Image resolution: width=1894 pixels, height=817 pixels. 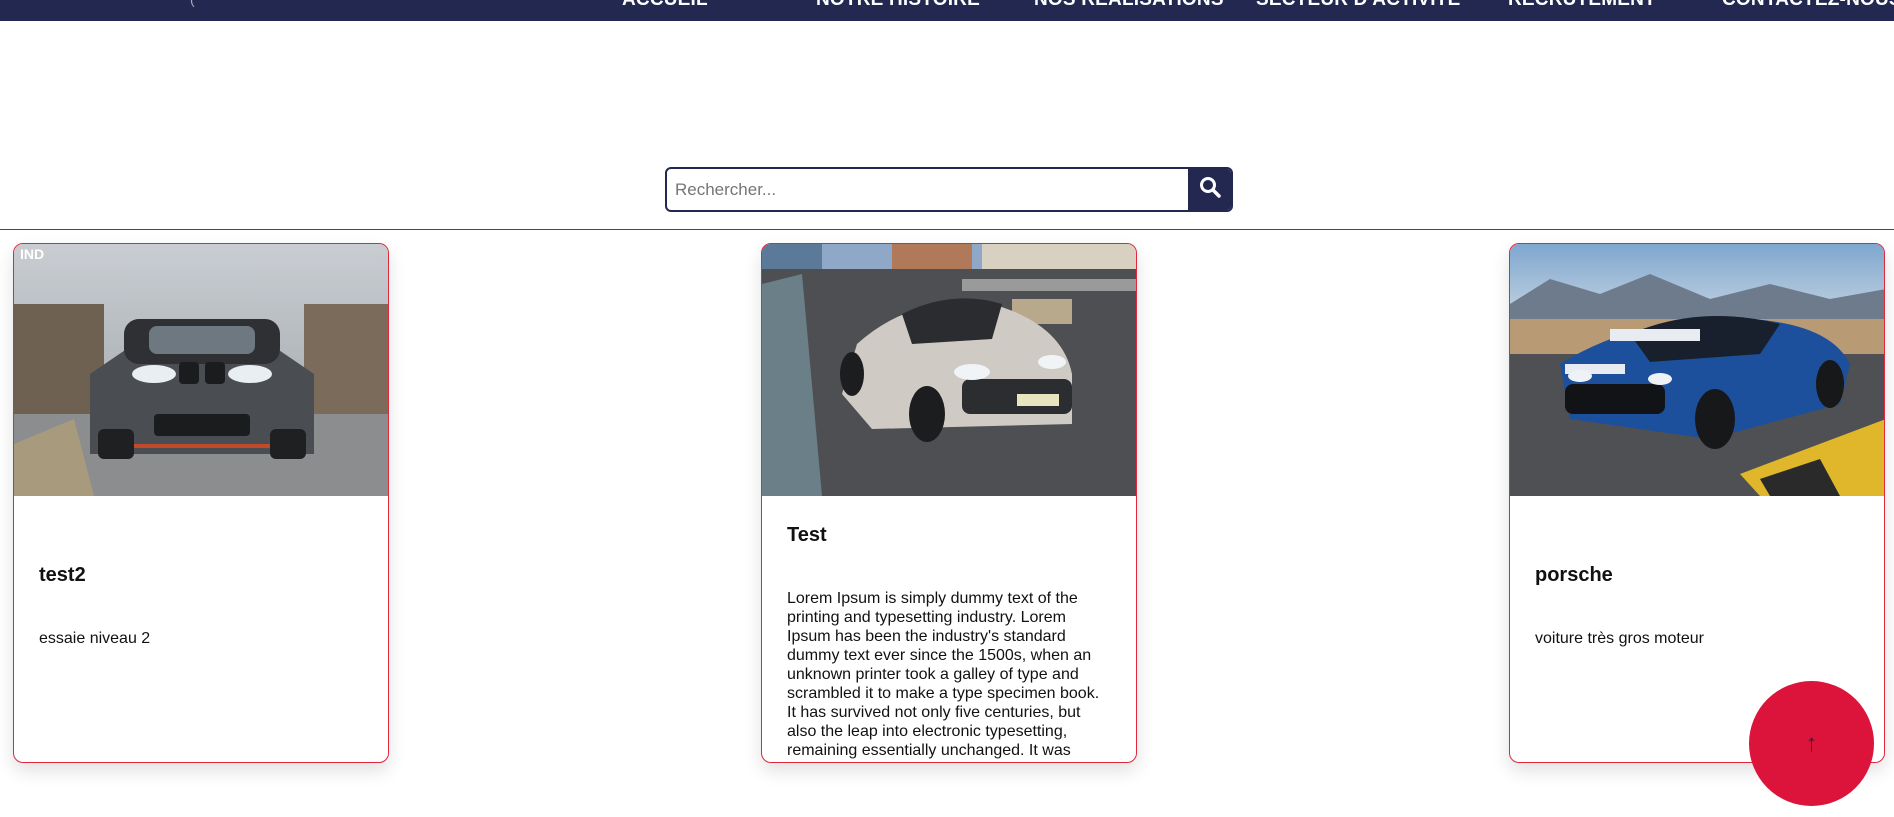 I want to click on search-bar, so click(x=949, y=189).